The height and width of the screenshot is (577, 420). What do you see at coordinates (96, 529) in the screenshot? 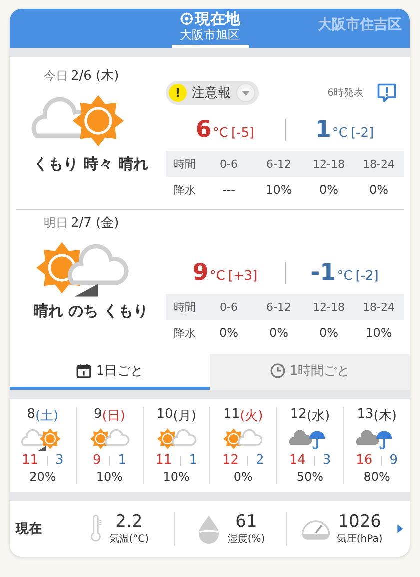
I see `thermometer-icon` at bounding box center [96, 529].